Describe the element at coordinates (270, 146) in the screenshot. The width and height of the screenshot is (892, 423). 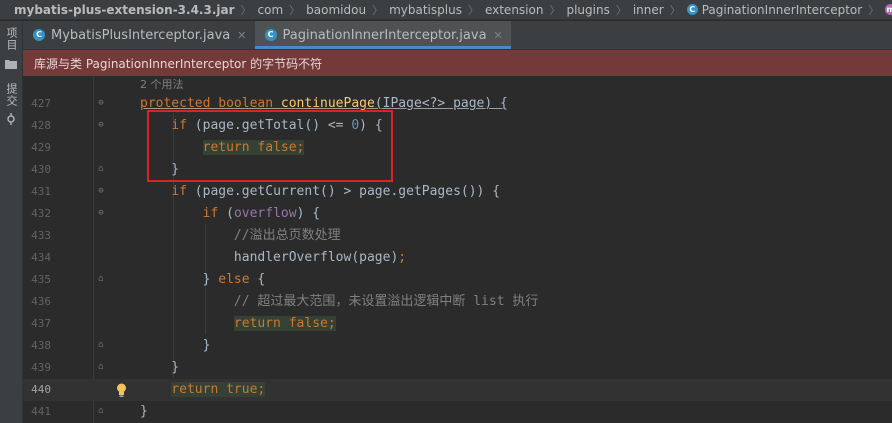
I see `highlight-box` at that location.